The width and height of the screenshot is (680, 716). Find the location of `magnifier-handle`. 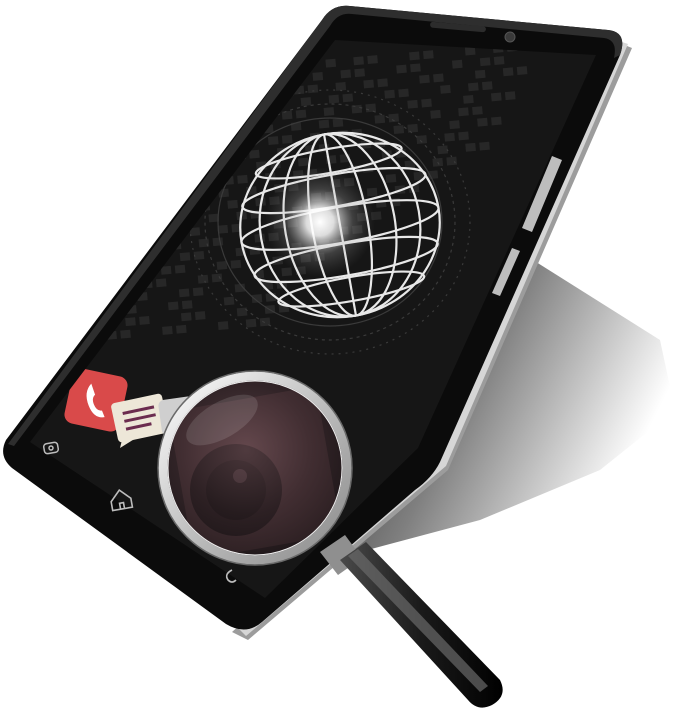

magnifier-handle is located at coordinates (411, 621).